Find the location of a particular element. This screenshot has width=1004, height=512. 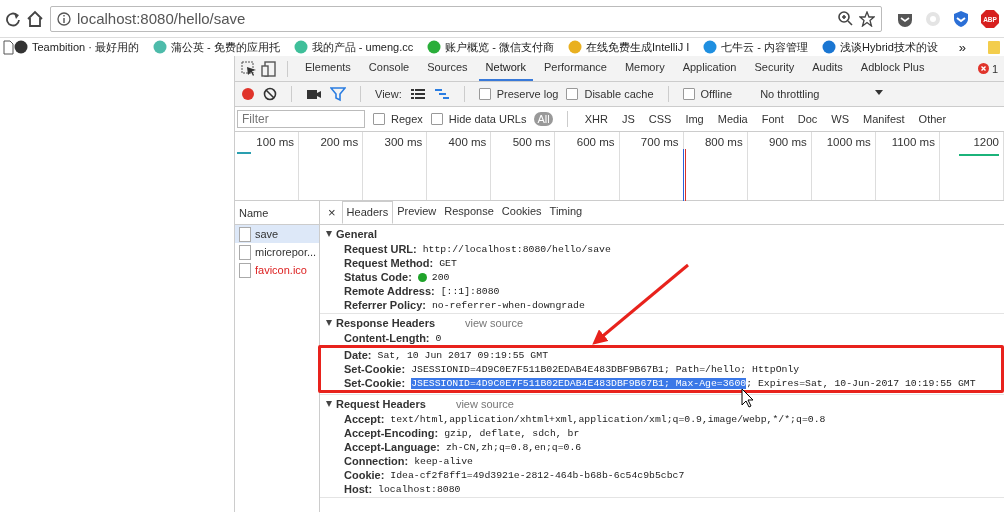

checkbox: Hide data URLs is located at coordinates (478, 119).